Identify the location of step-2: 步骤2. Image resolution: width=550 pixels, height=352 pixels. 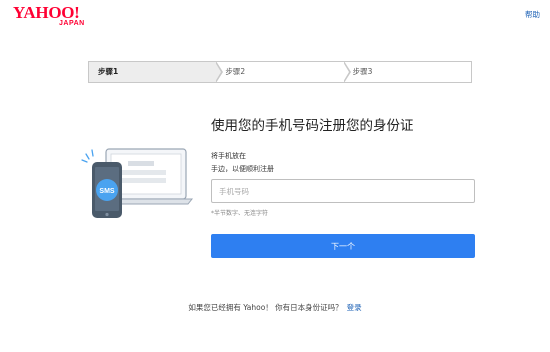
(283, 72).